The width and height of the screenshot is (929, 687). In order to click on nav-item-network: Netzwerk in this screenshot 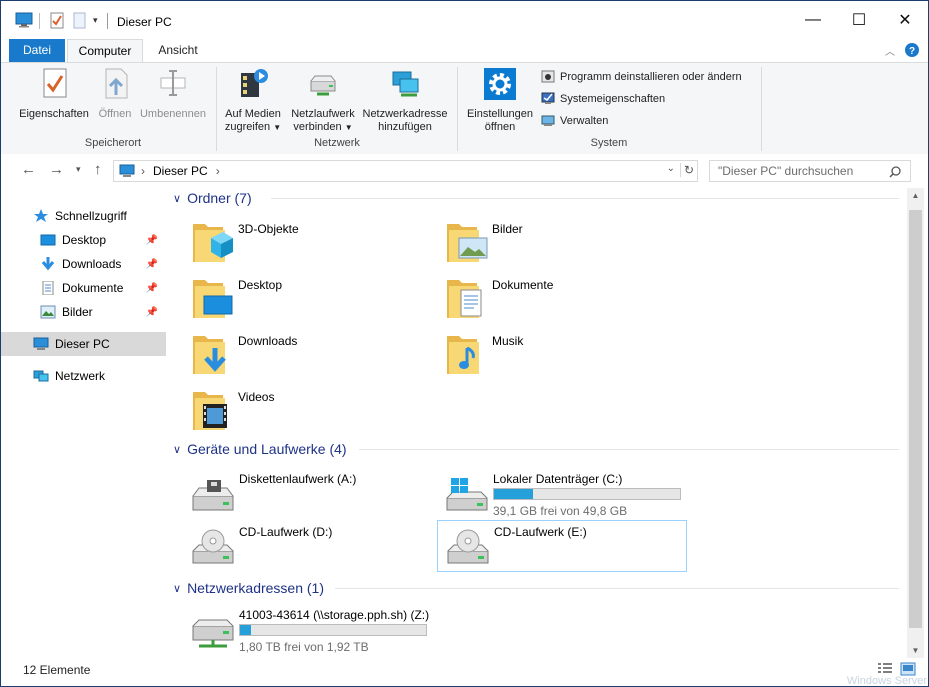, I will do `click(83, 376)`.